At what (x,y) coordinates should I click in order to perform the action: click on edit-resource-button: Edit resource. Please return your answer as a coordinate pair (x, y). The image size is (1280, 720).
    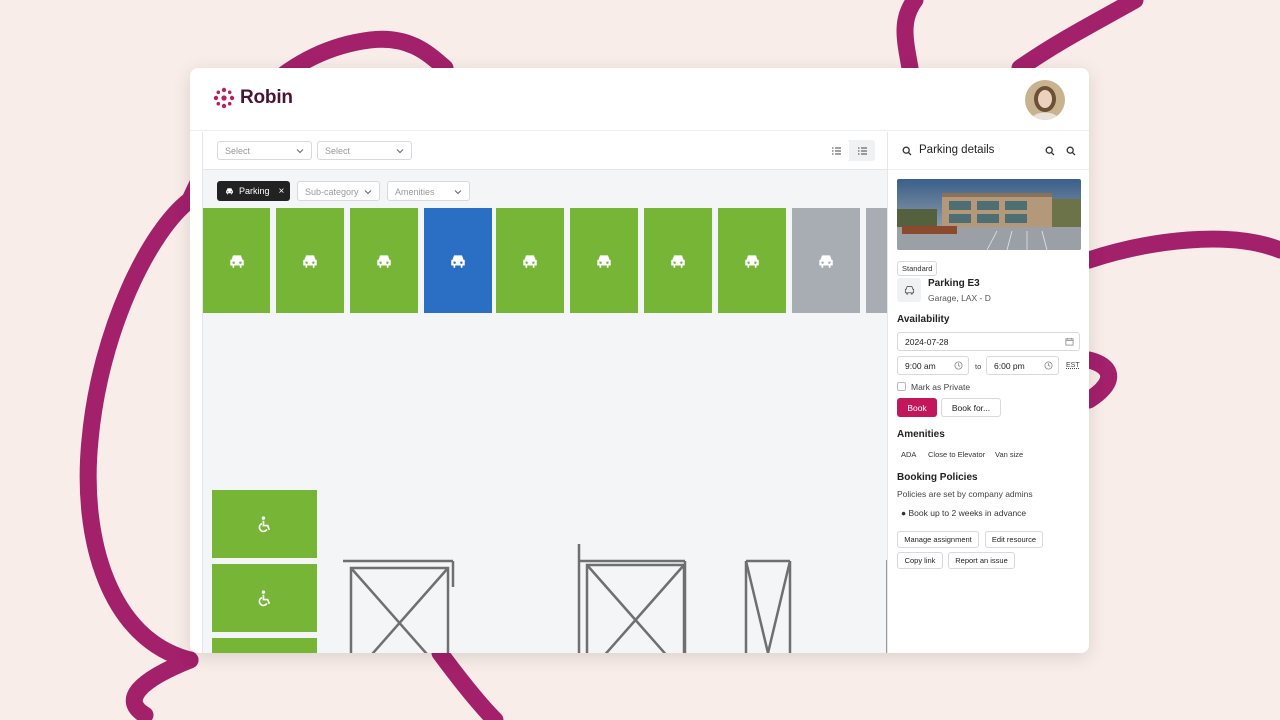
    Looking at the image, I should click on (1014, 539).